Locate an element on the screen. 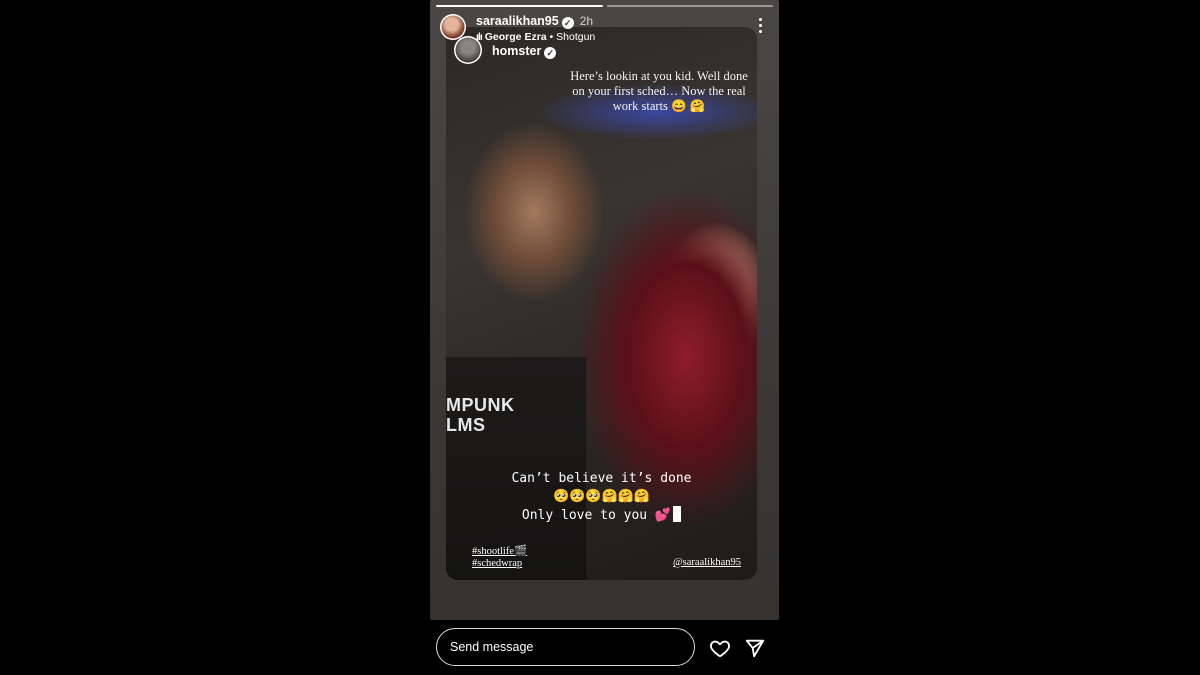 This screenshot has width=1200, height=675. hashtags: #shootlife🎬 #schedwrap is located at coordinates (499, 558).